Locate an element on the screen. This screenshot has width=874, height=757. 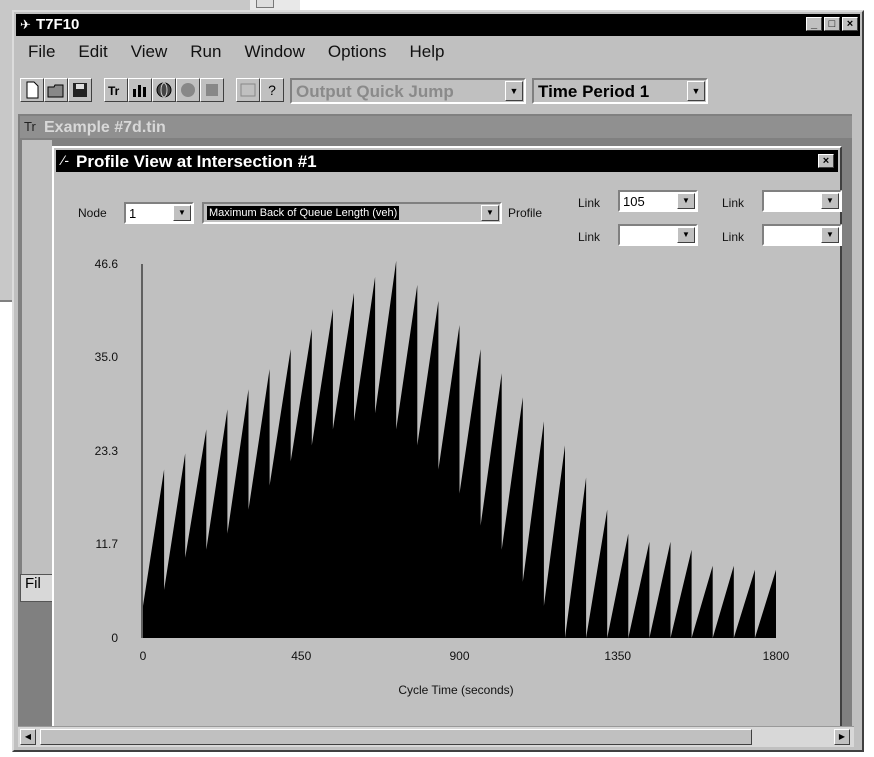
y-tick-label: 46.6 is located at coordinates (107, 264).